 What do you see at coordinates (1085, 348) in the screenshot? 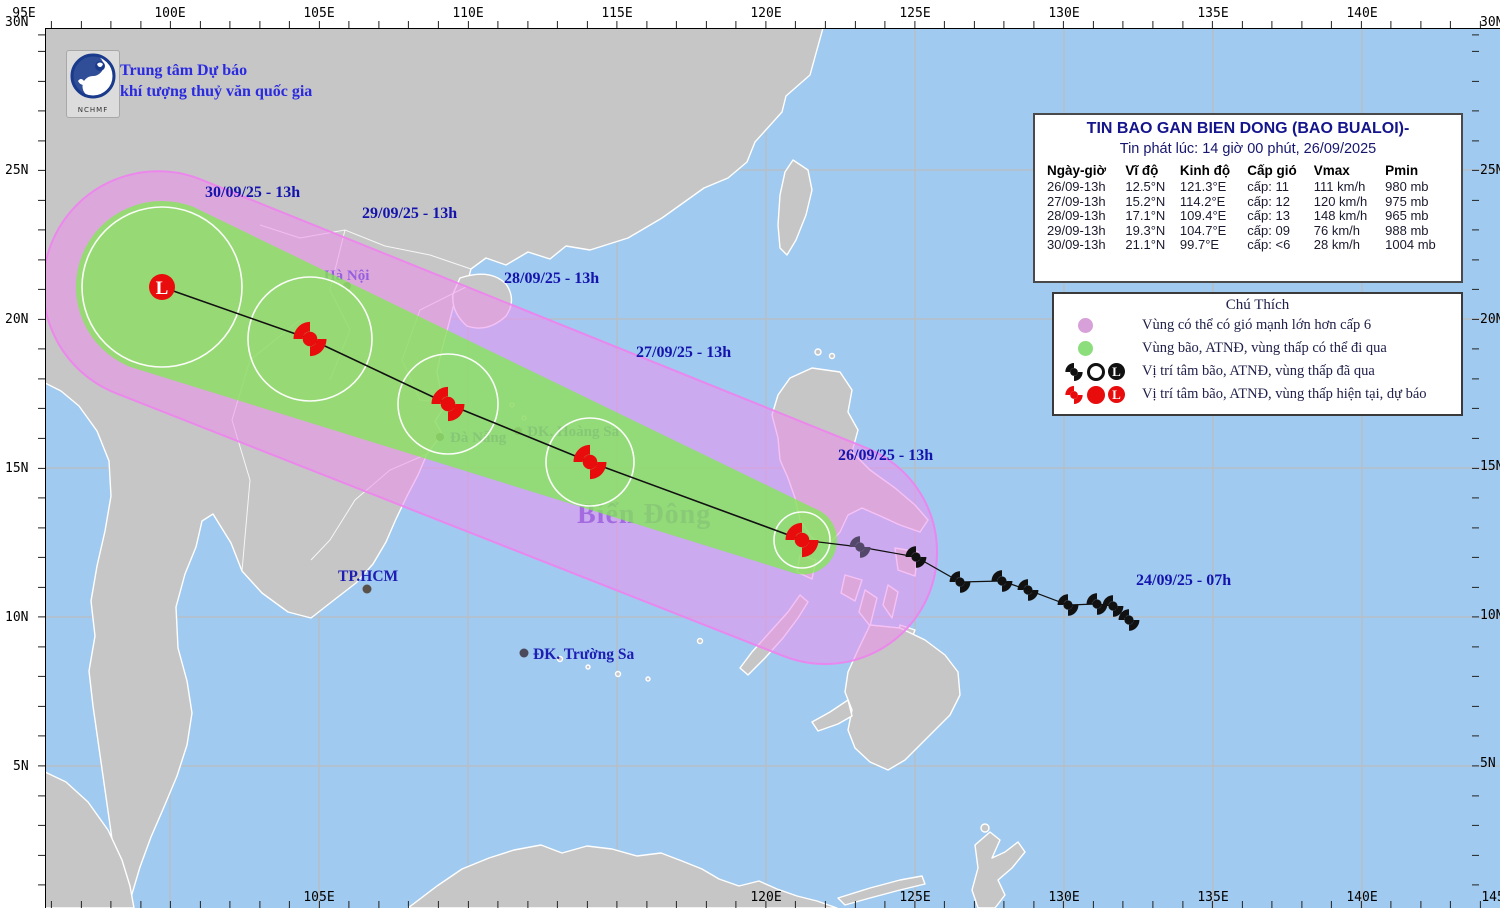
I see `green-zone-swatch` at bounding box center [1085, 348].